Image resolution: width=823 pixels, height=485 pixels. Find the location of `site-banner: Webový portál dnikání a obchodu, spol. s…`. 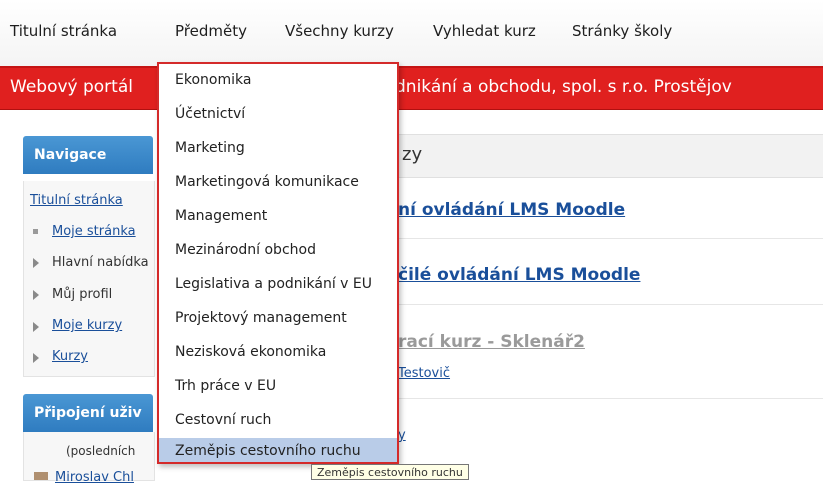

site-banner: Webový portál dnikání a obchodu, spol. s… is located at coordinates (411, 88).